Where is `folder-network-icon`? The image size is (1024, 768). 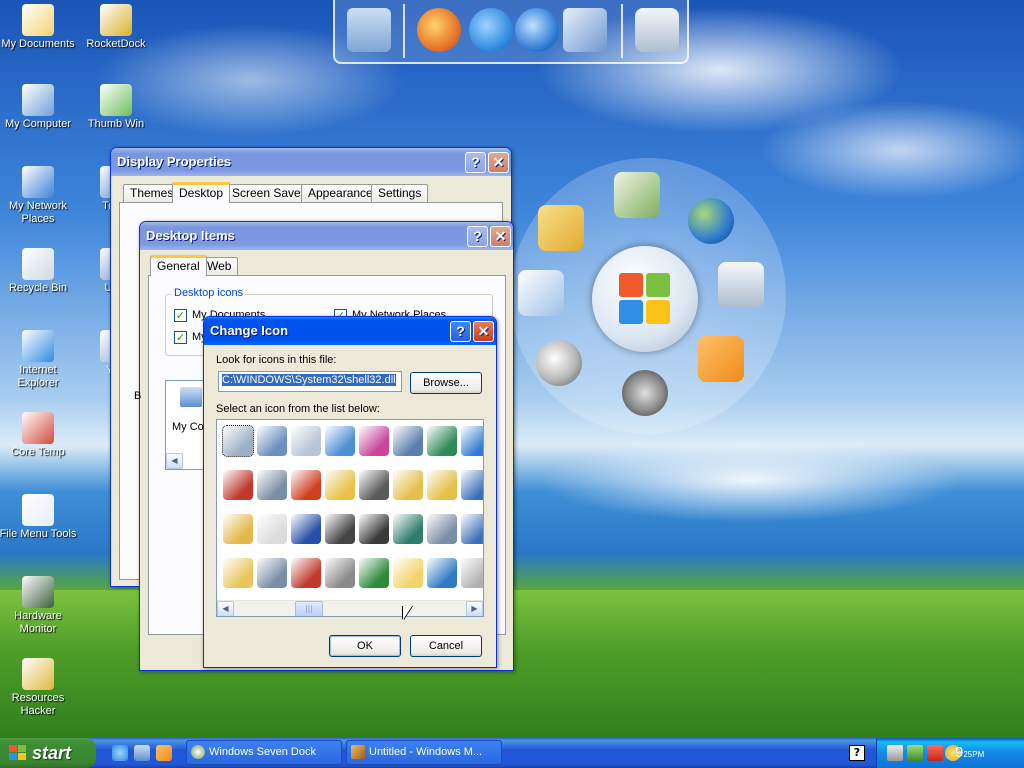
folder-network-icon is located at coordinates (408, 485).